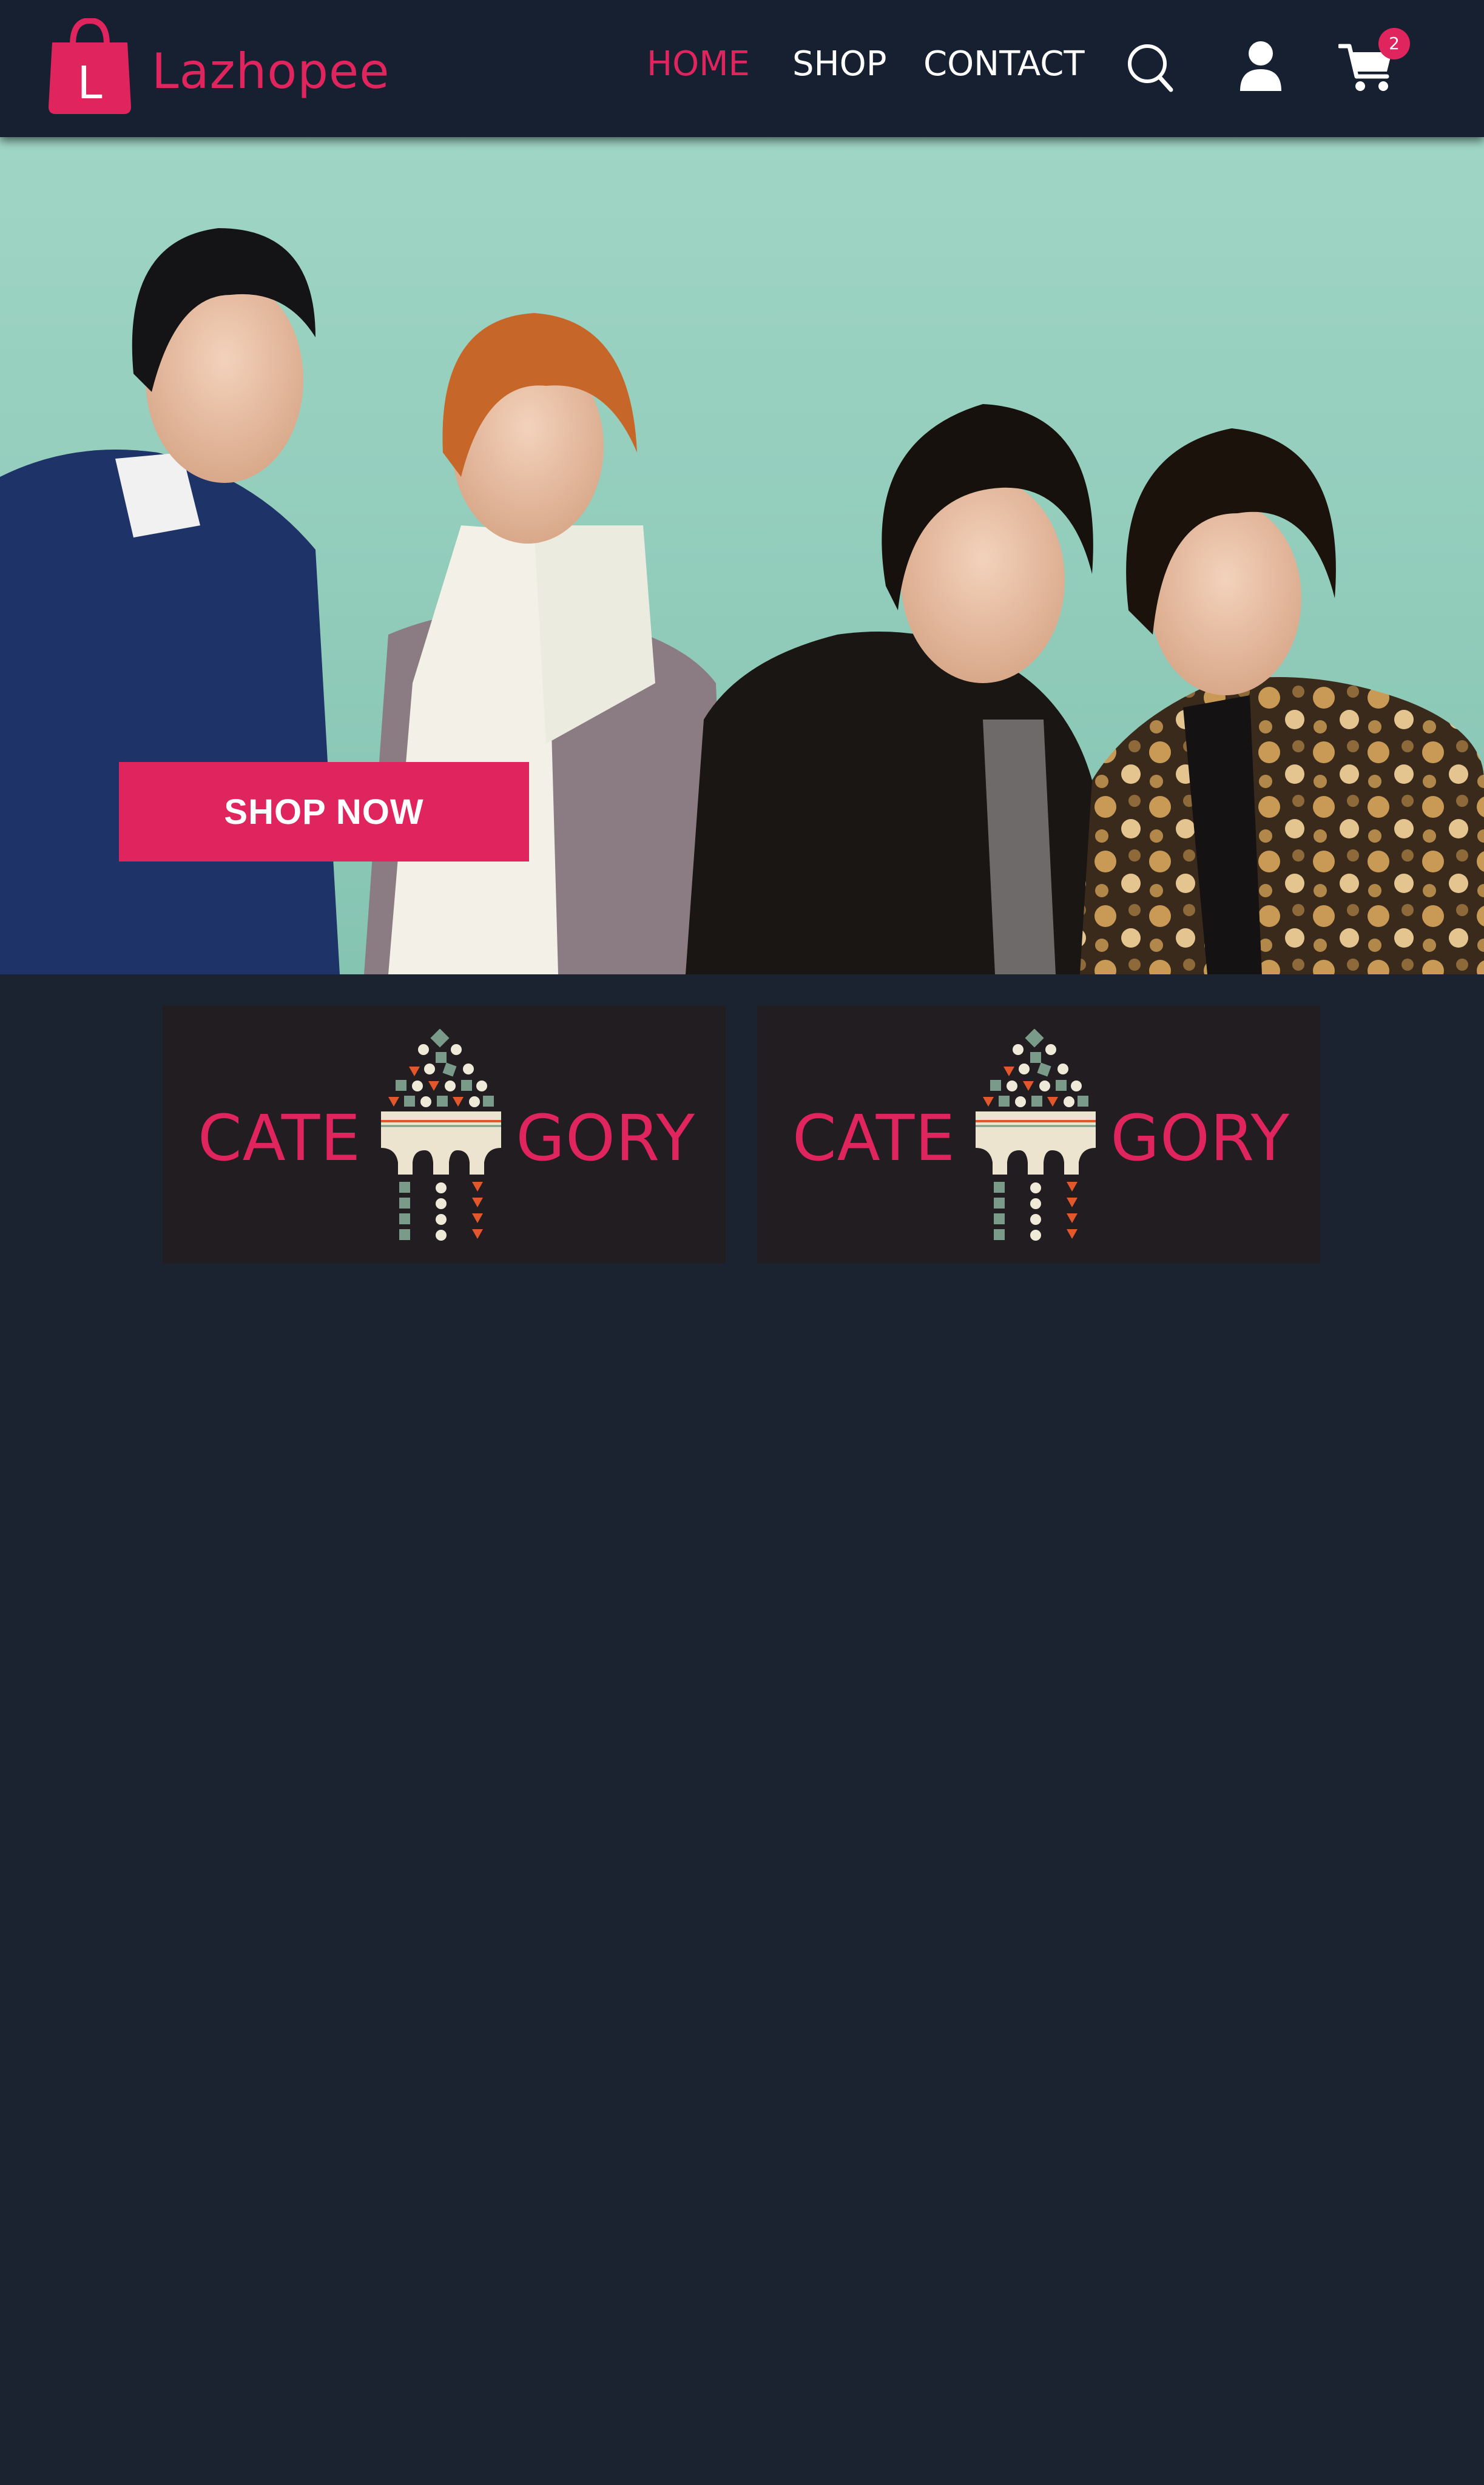 The height and width of the screenshot is (2485, 1484). I want to click on nav-home-link: HOME, so click(698, 64).